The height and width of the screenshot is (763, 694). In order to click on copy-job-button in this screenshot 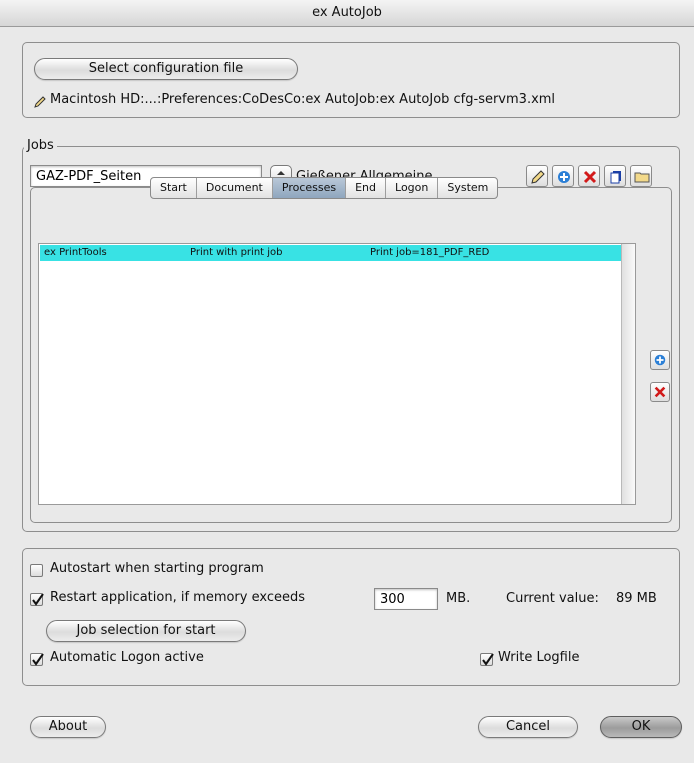, I will do `click(615, 176)`.